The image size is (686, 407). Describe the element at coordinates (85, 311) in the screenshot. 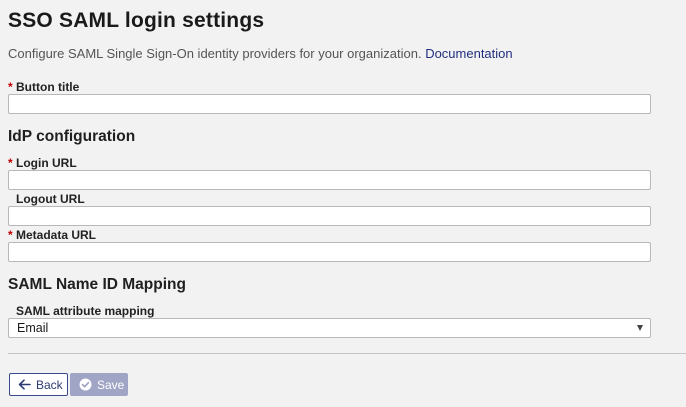

I see `saml-attribute-mapping-label-text: SAML attribute mapping` at that location.